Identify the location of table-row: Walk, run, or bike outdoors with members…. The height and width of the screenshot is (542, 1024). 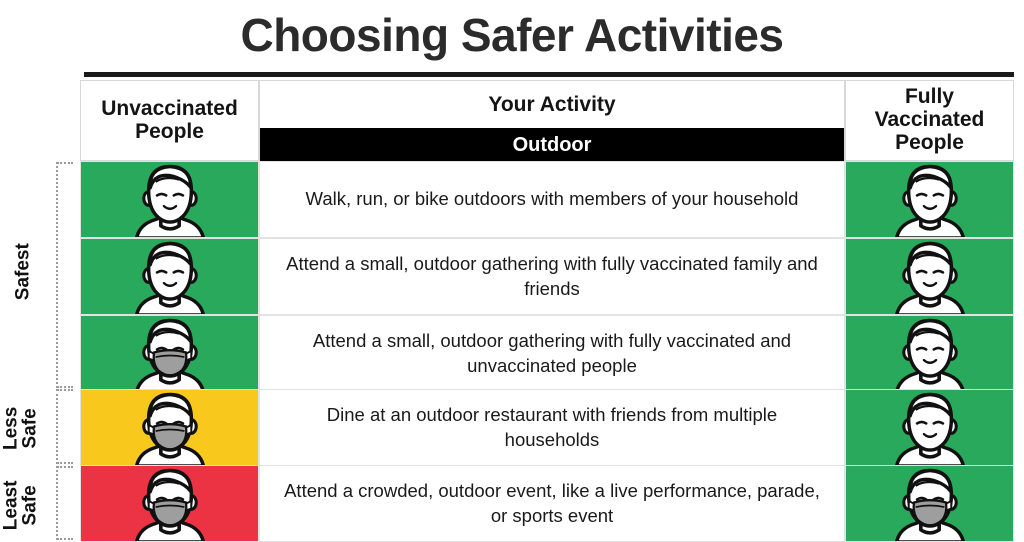
(547, 199).